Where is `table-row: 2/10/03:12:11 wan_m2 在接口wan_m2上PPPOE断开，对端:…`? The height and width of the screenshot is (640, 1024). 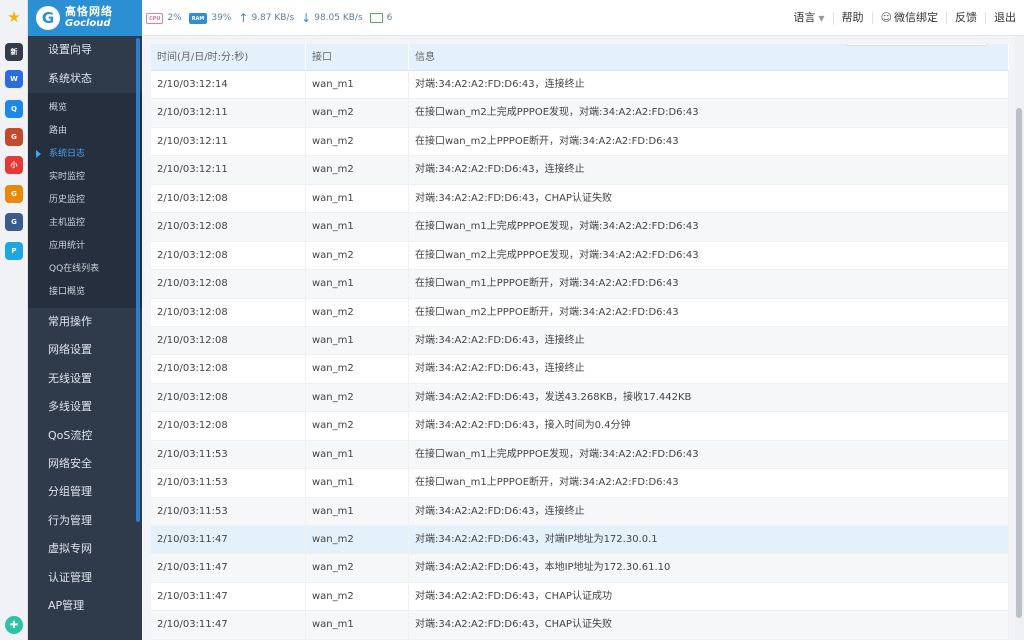 table-row: 2/10/03:12:11 wan_m2 在接口wan_m2上PPPOE断开，对端:… is located at coordinates (580, 142).